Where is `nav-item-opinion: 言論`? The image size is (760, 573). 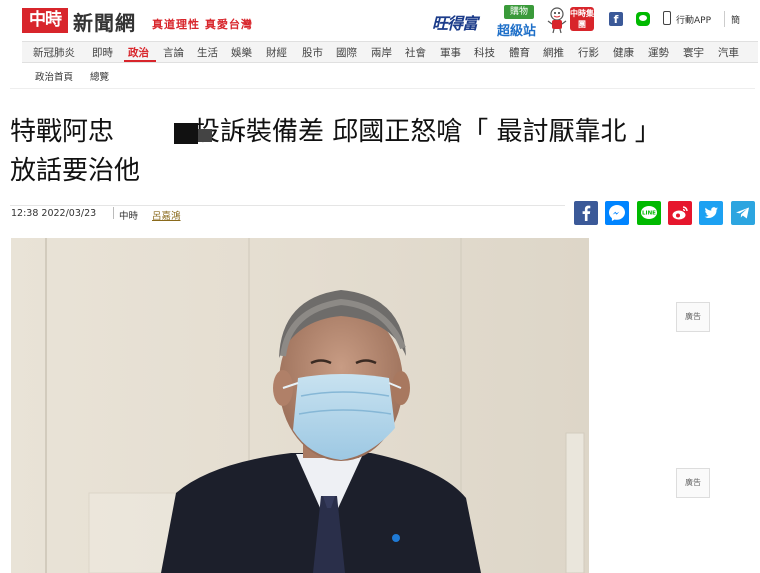 nav-item-opinion: 言論 is located at coordinates (173, 52).